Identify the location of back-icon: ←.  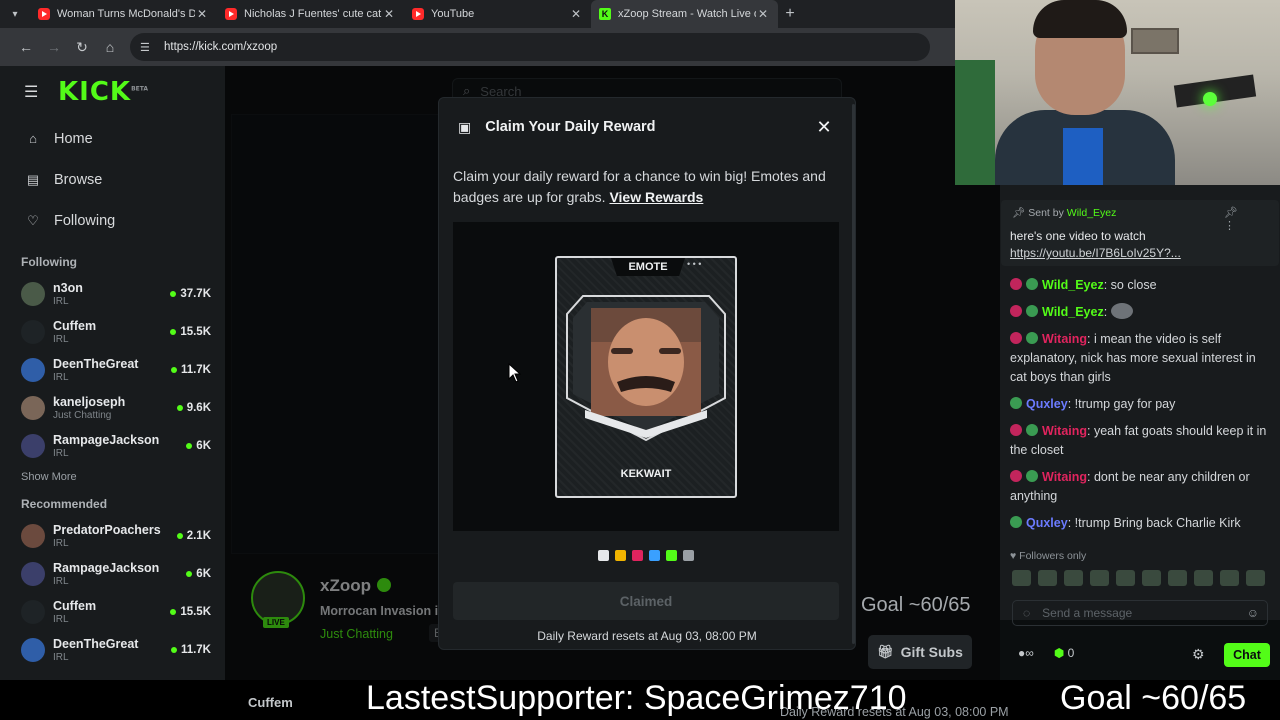
(26, 47).